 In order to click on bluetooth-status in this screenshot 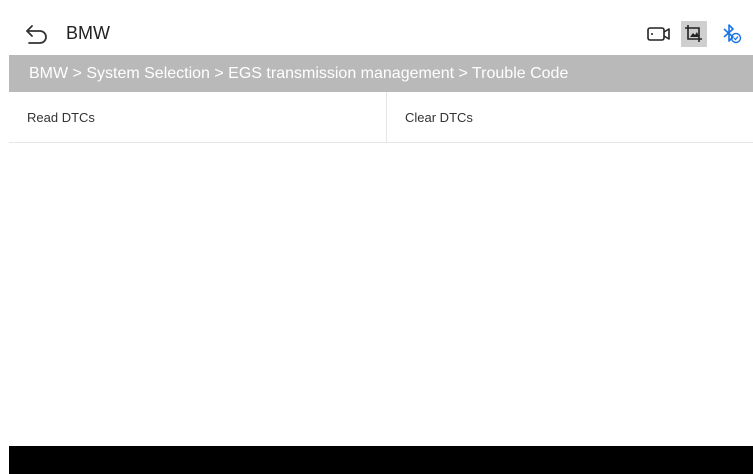, I will do `click(731, 34)`.